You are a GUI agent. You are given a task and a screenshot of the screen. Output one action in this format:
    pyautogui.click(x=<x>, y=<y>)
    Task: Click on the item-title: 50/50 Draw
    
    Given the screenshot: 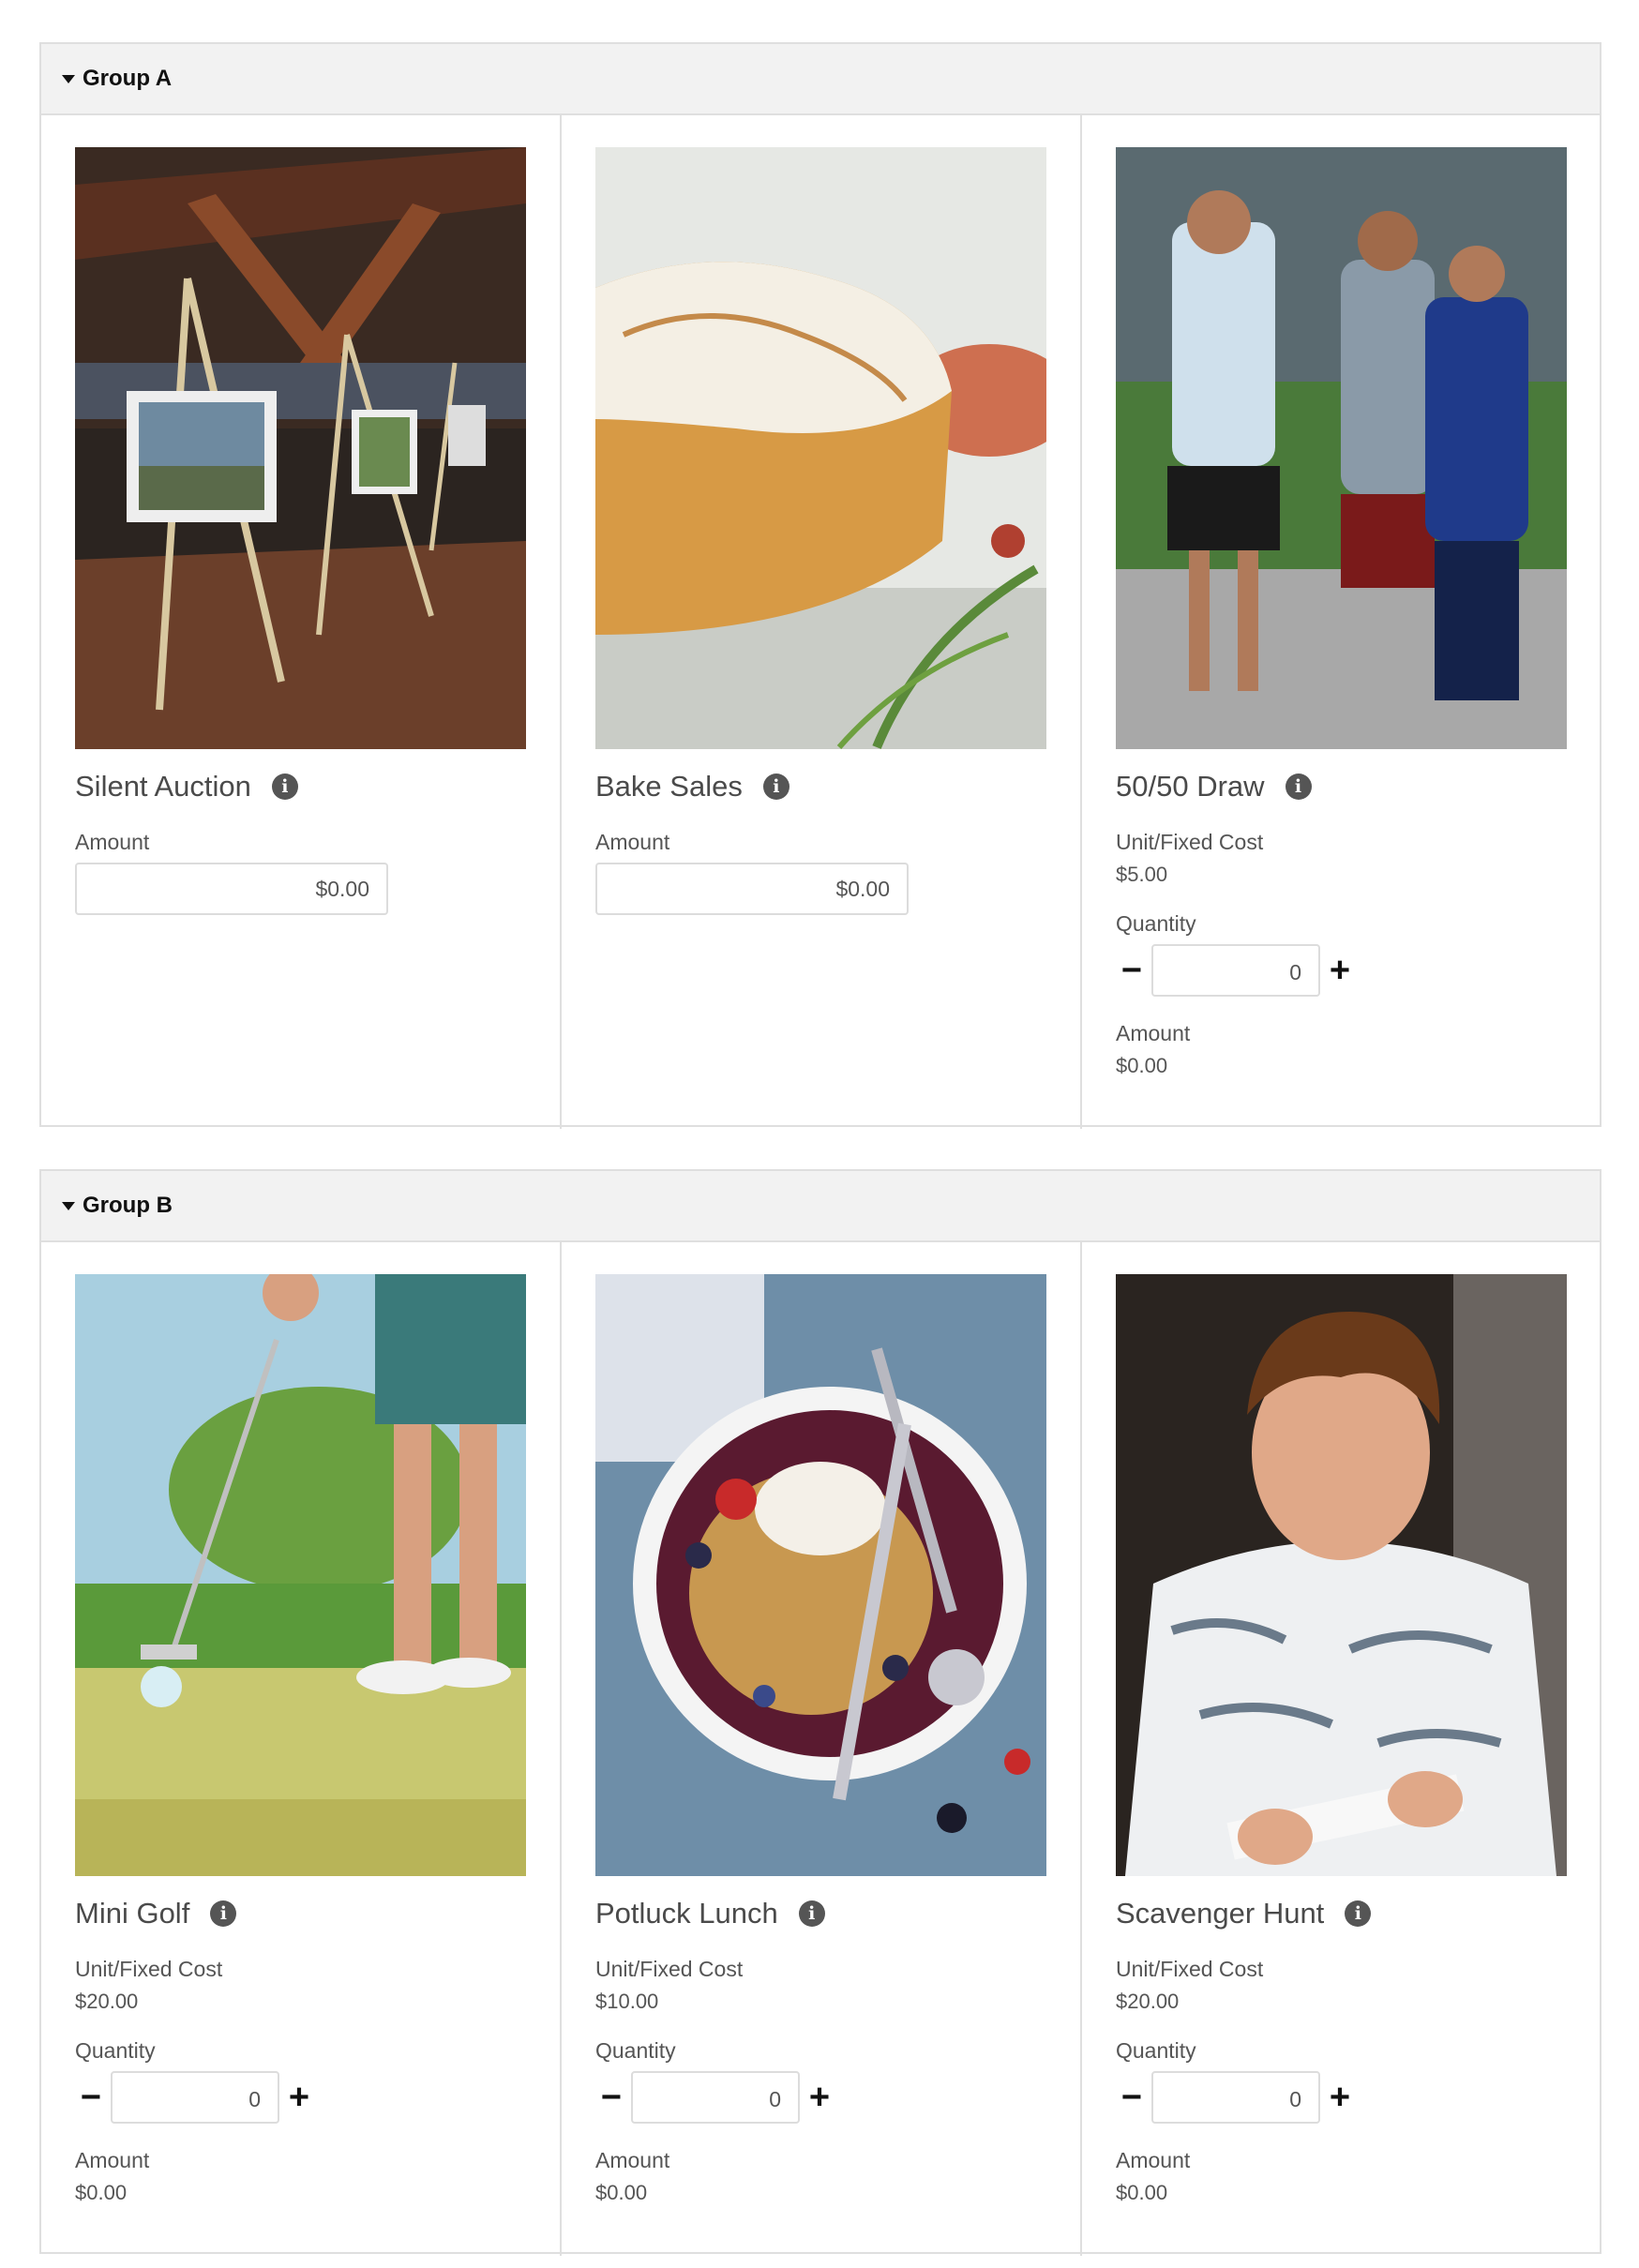 What is the action you would take?
    pyautogui.click(x=1190, y=786)
    